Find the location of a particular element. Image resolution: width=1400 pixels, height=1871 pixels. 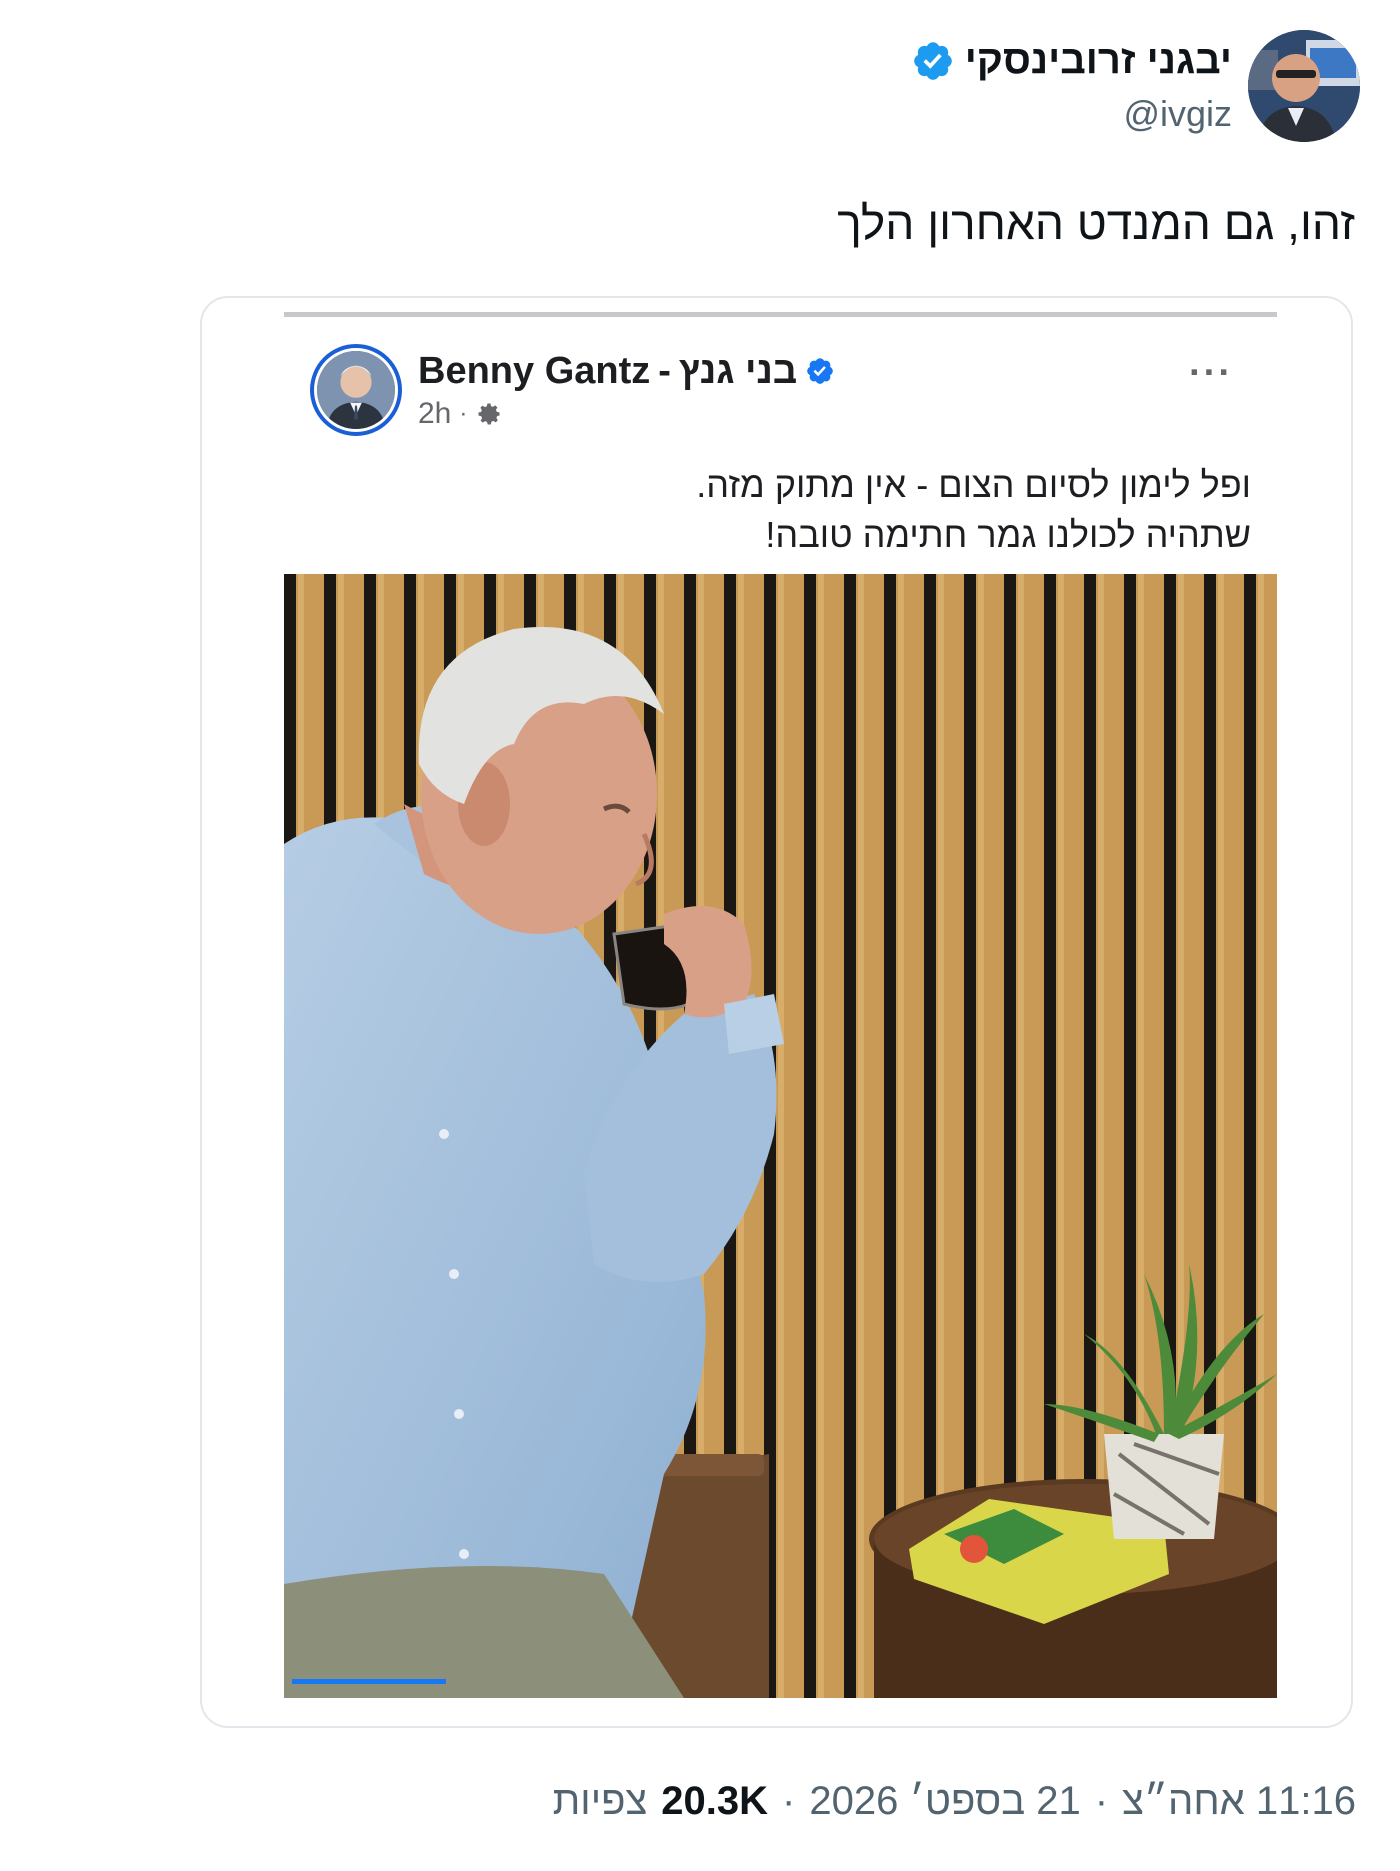

video-progress-bar is located at coordinates (369, 1681).